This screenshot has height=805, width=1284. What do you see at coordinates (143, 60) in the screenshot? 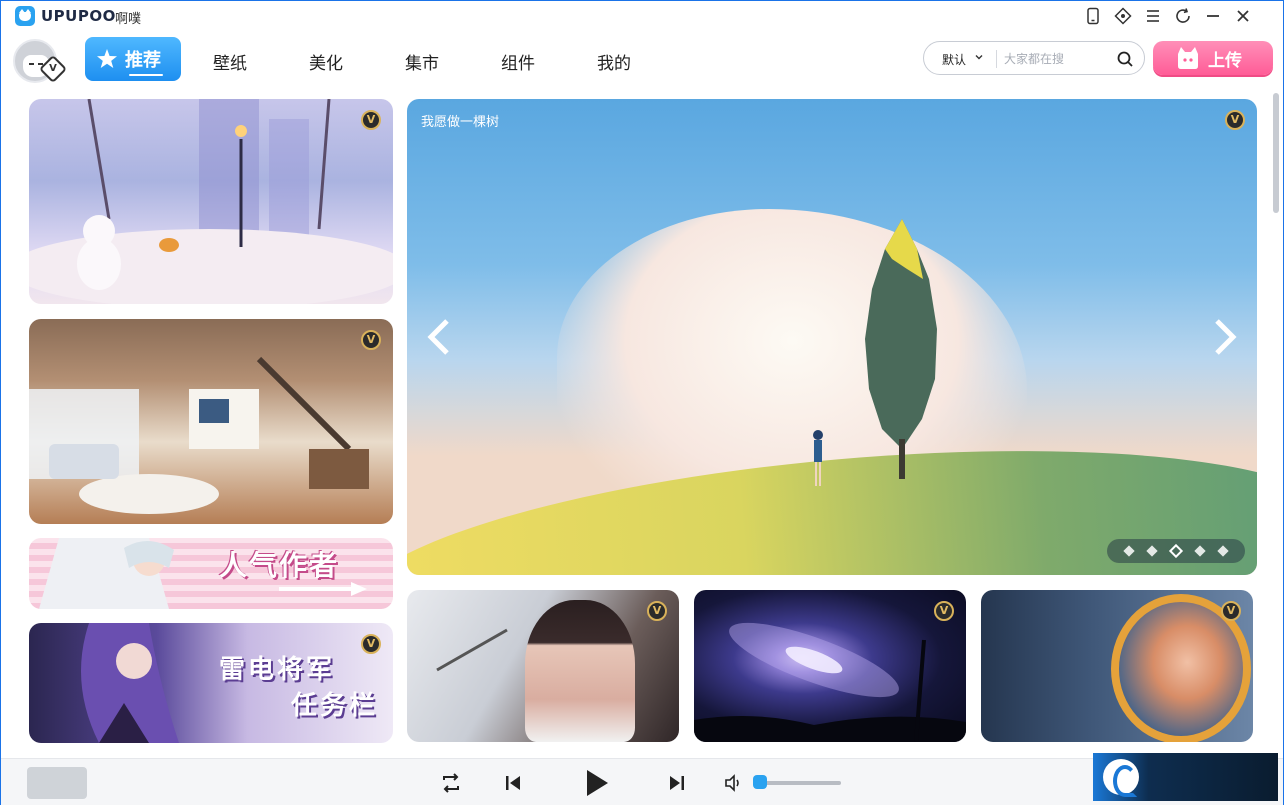
I see `tab-label: 推荐` at bounding box center [143, 60].